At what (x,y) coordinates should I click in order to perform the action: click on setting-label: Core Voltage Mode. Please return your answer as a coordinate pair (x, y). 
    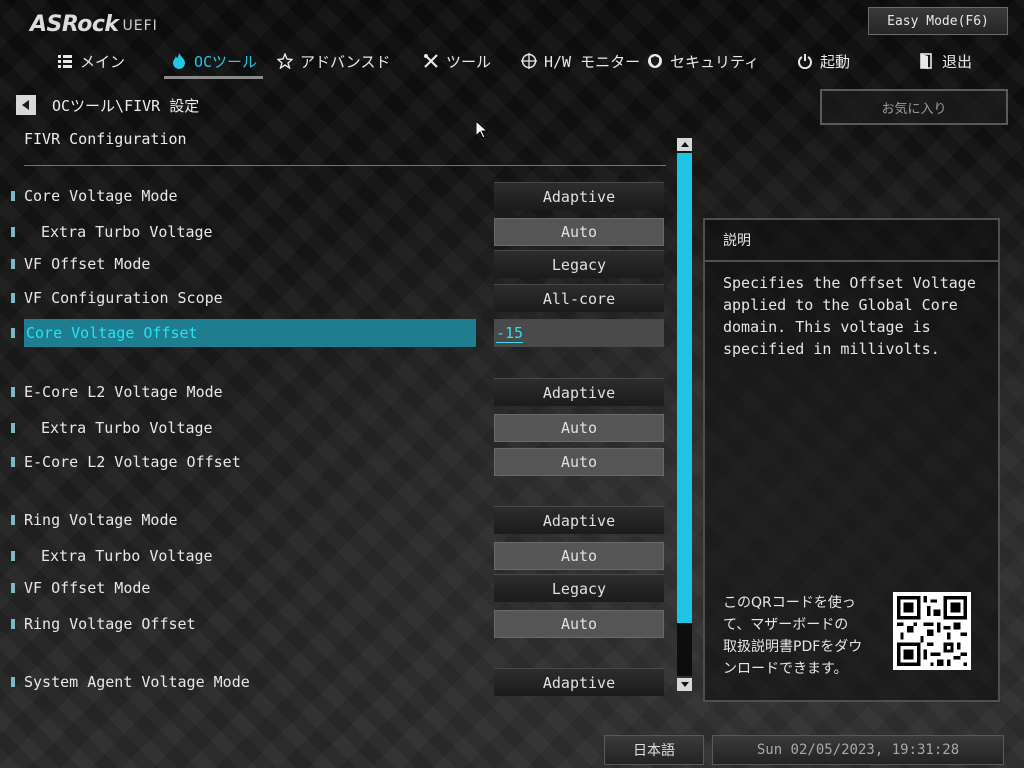
    Looking at the image, I should click on (101, 196).